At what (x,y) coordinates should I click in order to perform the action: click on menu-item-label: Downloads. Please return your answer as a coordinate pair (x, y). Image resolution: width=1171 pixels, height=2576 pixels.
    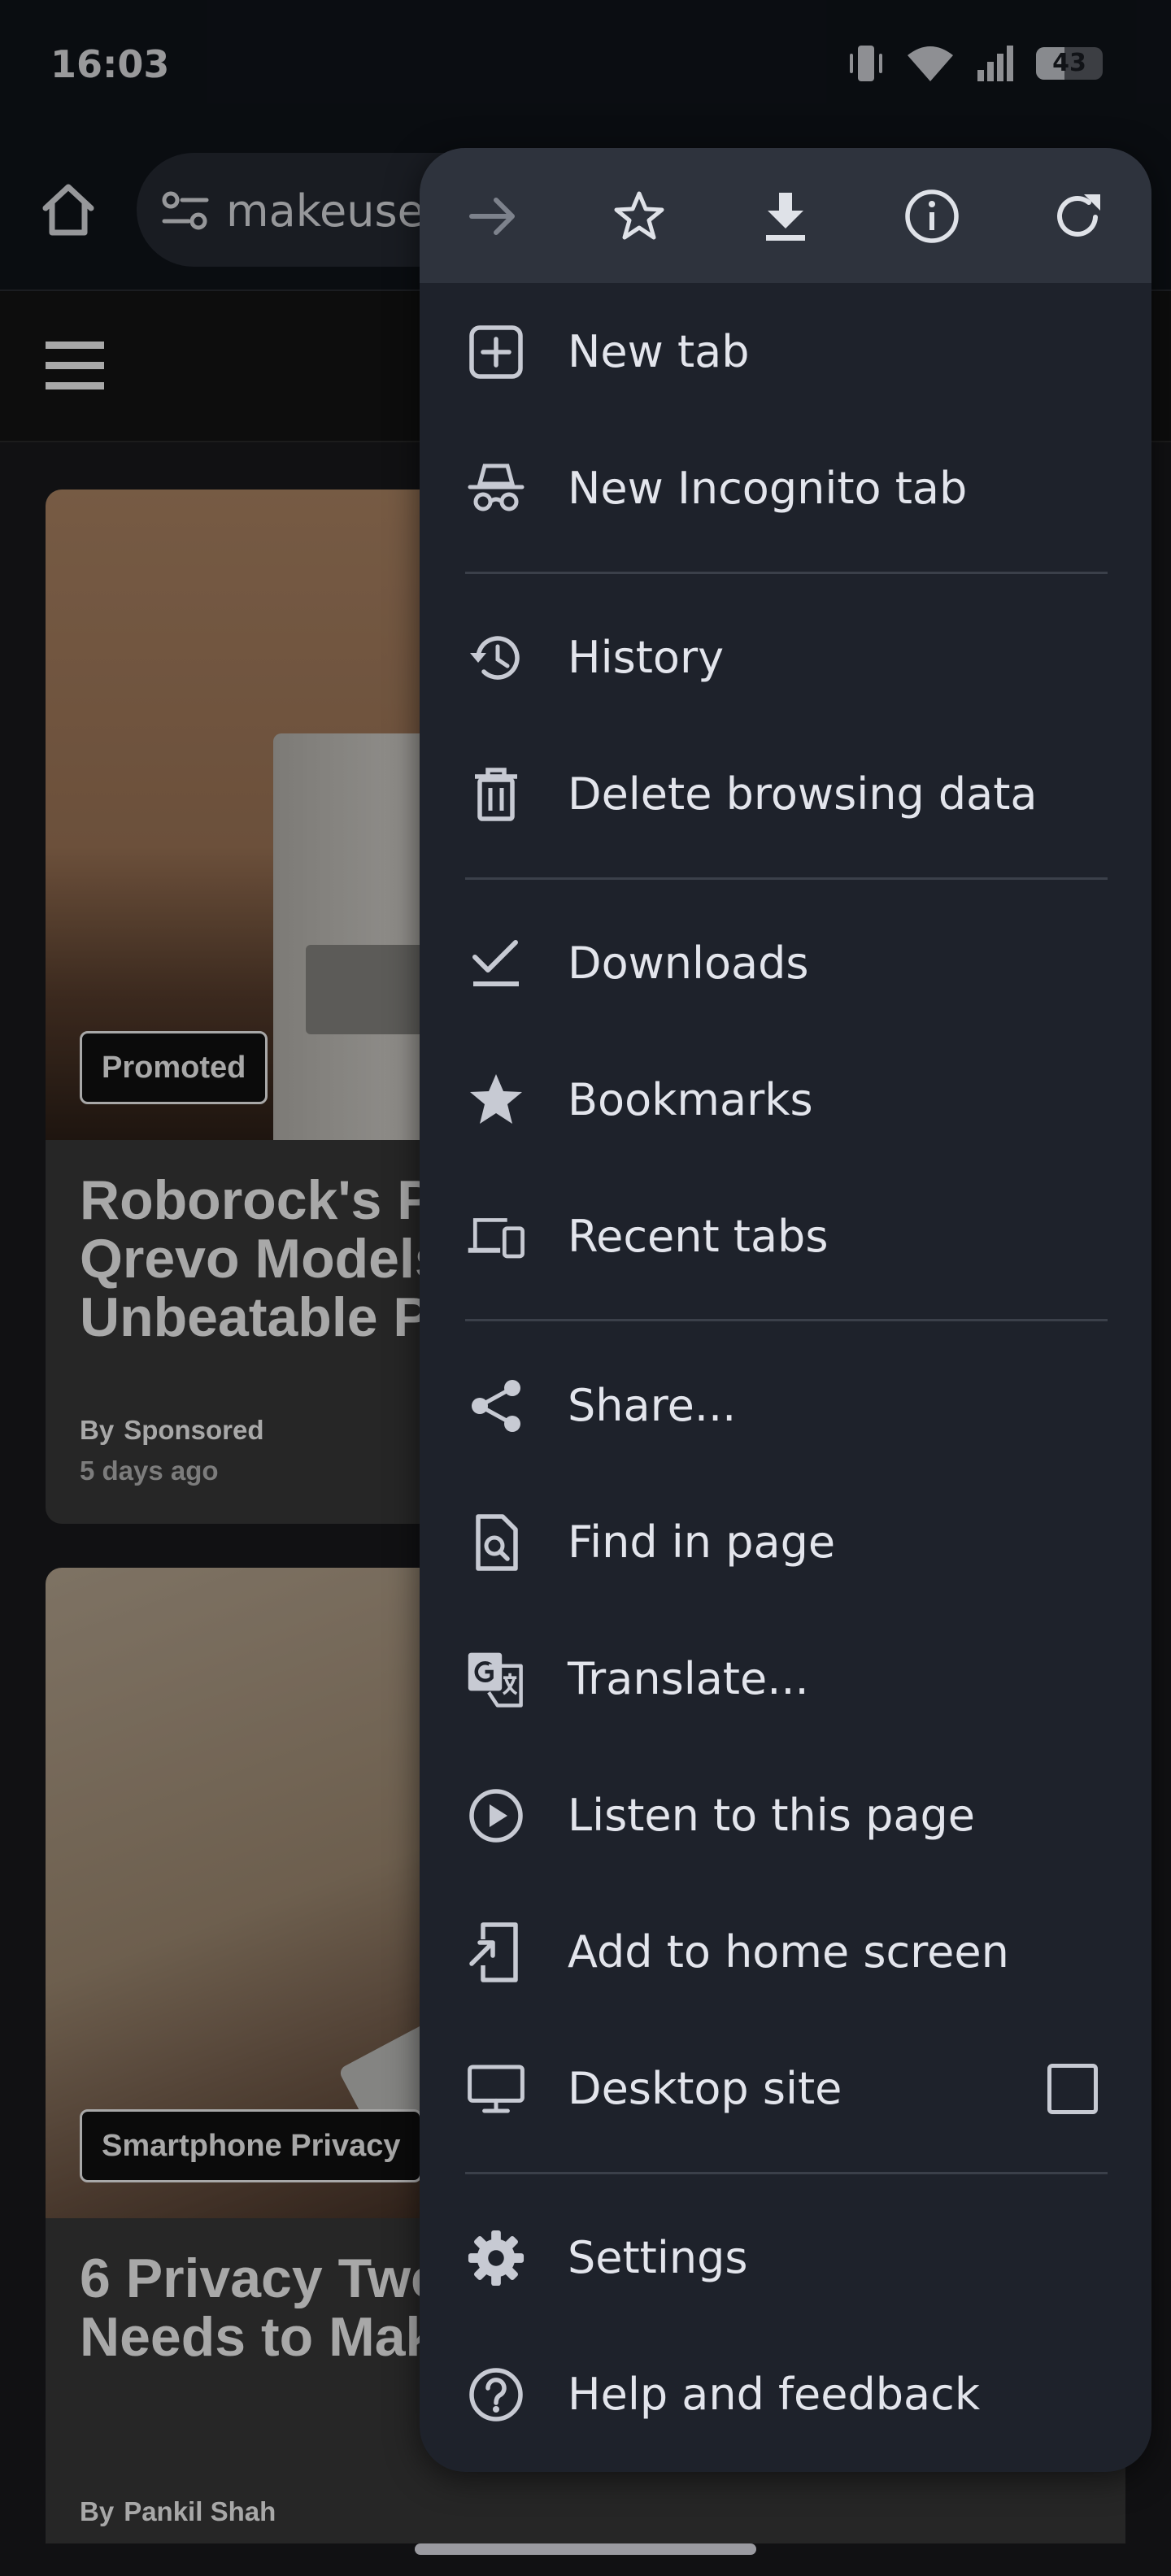
    Looking at the image, I should click on (689, 963).